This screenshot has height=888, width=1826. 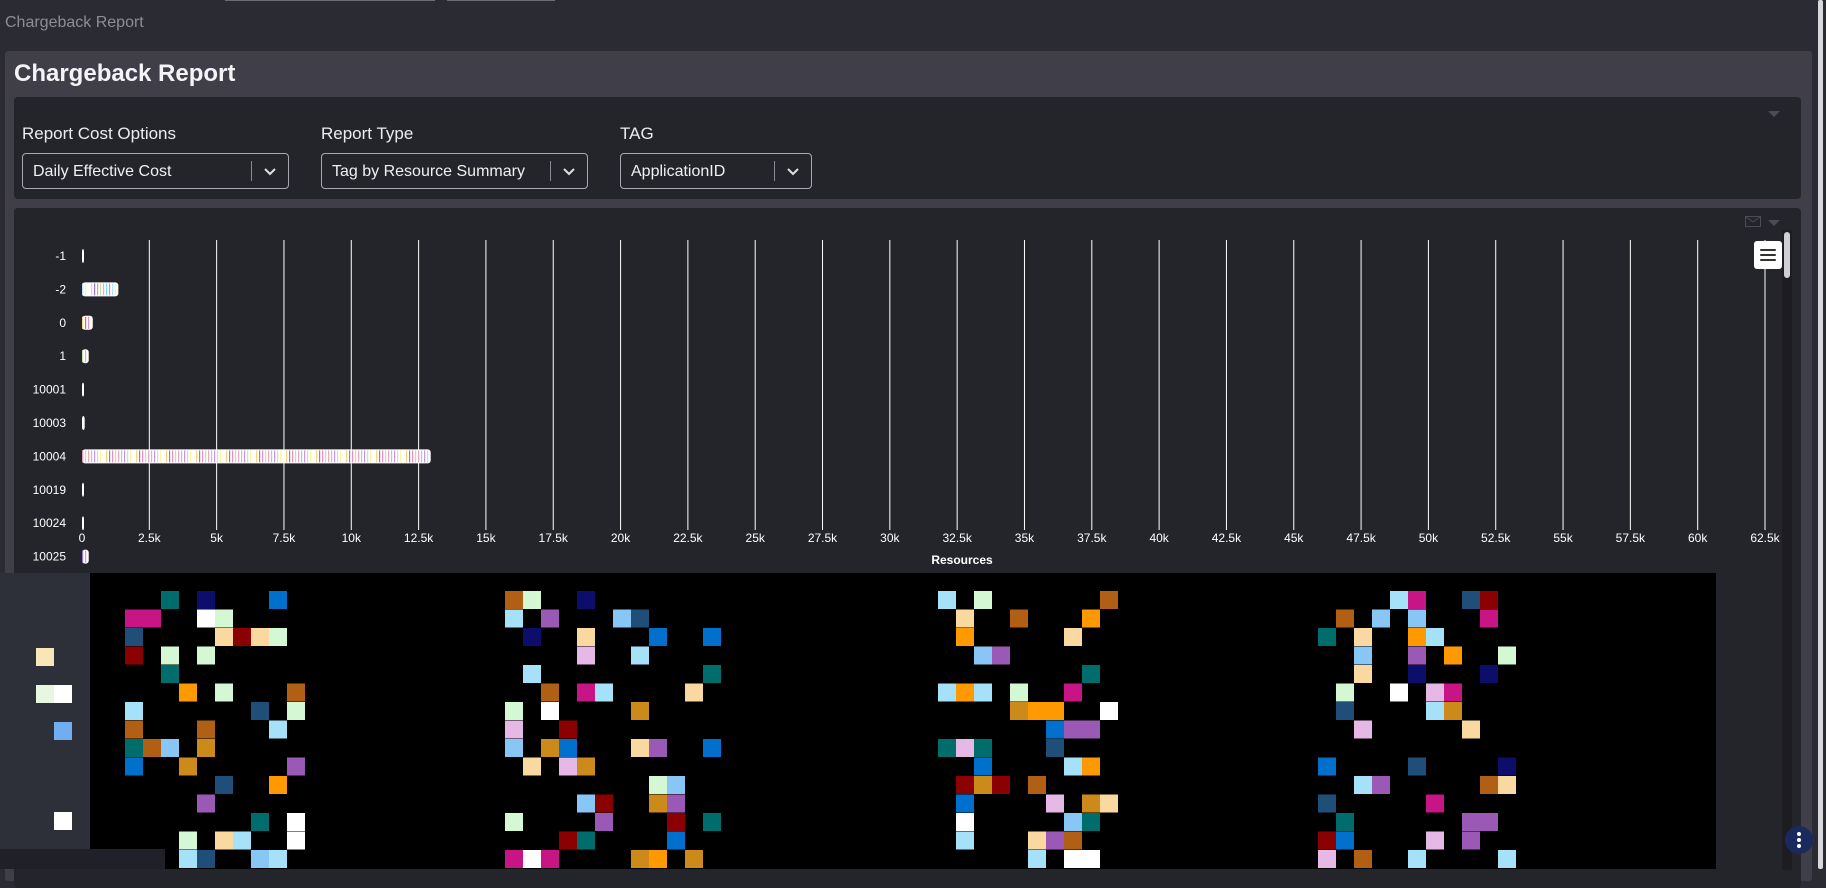 I want to click on x-tick-label: 20k, so click(x=621, y=538).